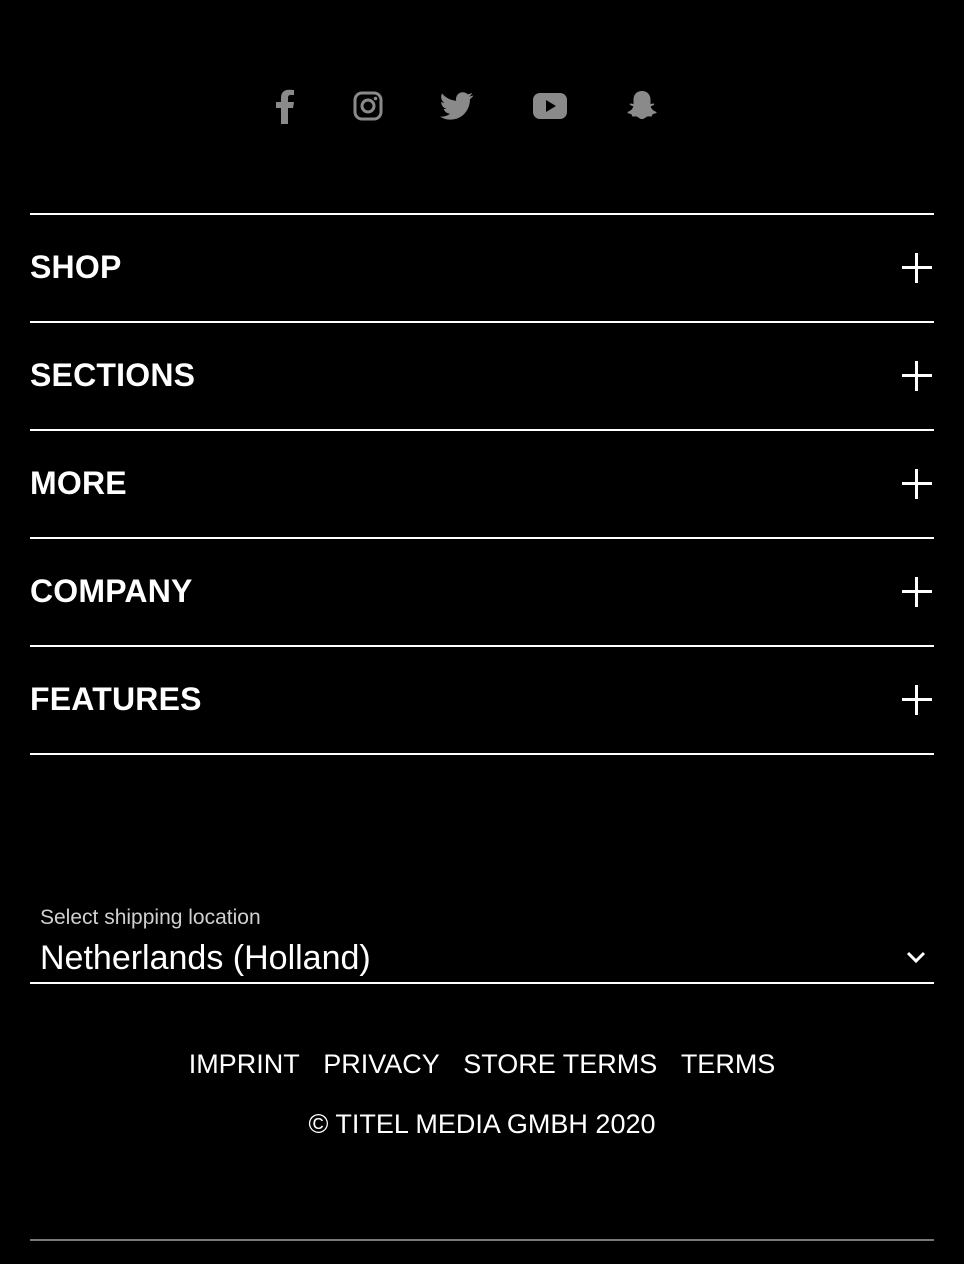  I want to click on accordion-item-sections: SECTIONS, so click(482, 377).